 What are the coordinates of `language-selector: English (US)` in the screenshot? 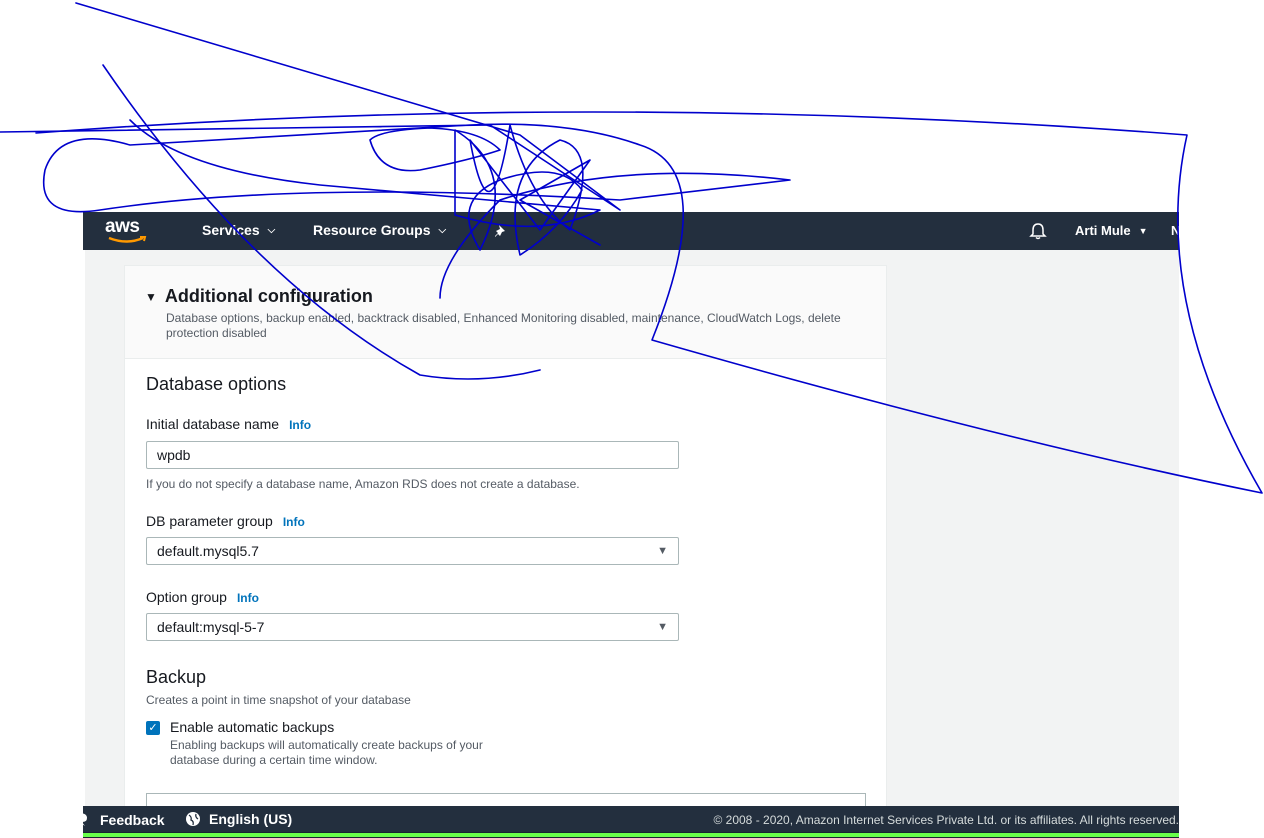 It's located at (238, 819).